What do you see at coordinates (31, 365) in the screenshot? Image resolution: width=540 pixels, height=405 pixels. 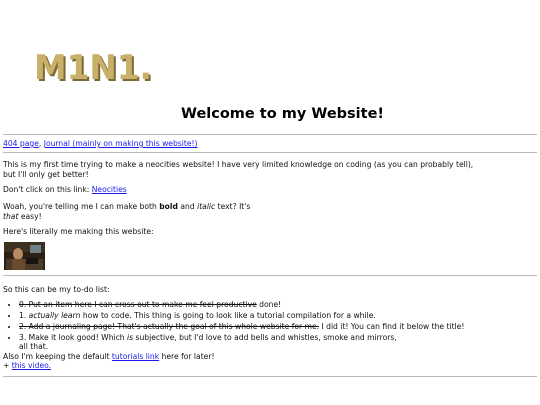 I see `link-this-video: this video.` at bounding box center [31, 365].